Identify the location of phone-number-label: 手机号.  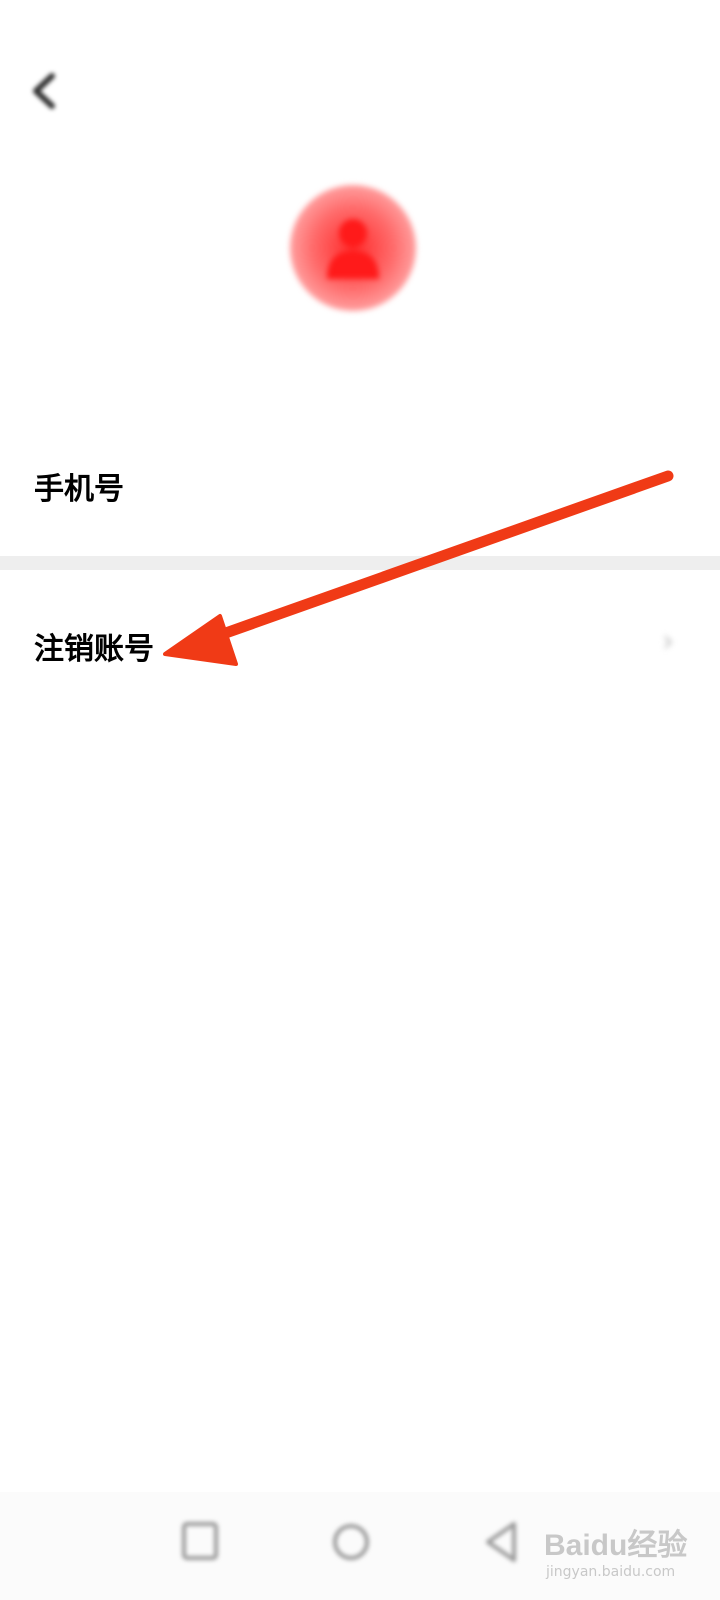
(79, 489).